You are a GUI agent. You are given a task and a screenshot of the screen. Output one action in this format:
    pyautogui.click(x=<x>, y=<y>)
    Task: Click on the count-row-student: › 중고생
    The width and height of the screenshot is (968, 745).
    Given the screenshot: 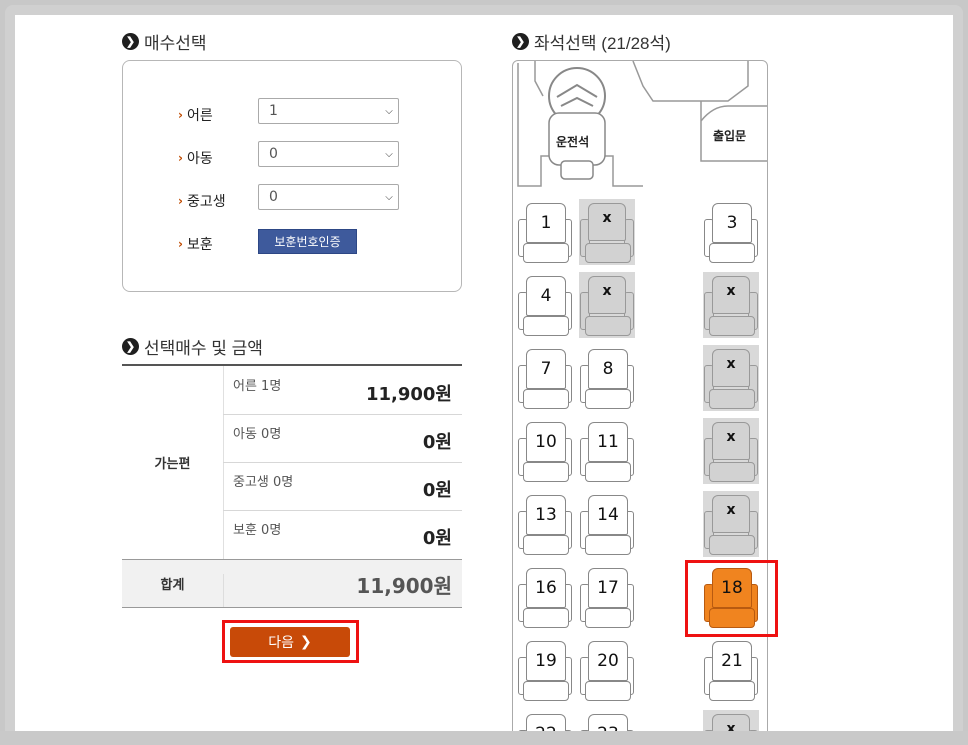 What is the action you would take?
    pyautogui.click(x=202, y=201)
    